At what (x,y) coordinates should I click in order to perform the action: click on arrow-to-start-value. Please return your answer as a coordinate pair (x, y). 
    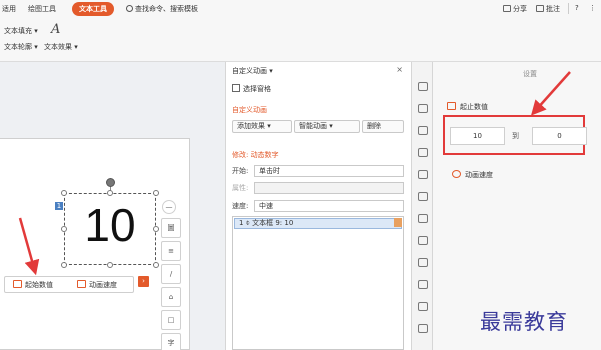
    Looking at the image, I should click on (29, 246).